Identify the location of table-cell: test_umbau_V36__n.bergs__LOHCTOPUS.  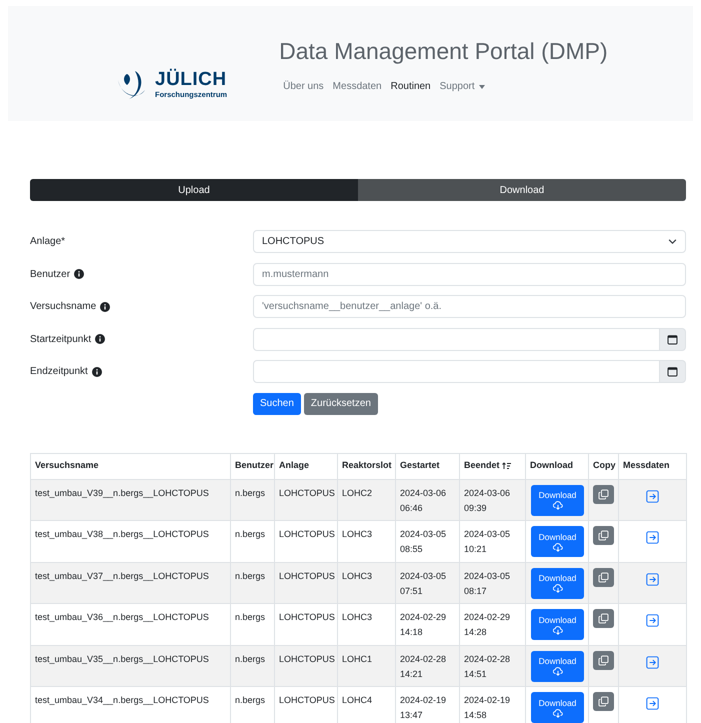
(130, 624).